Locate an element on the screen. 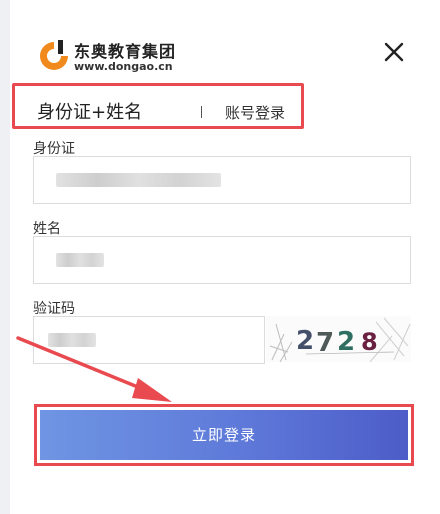  masked-name-value is located at coordinates (80, 260).